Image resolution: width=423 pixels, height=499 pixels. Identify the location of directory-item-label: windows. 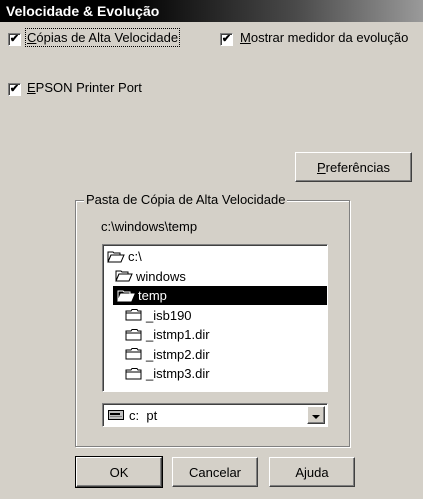
(161, 276).